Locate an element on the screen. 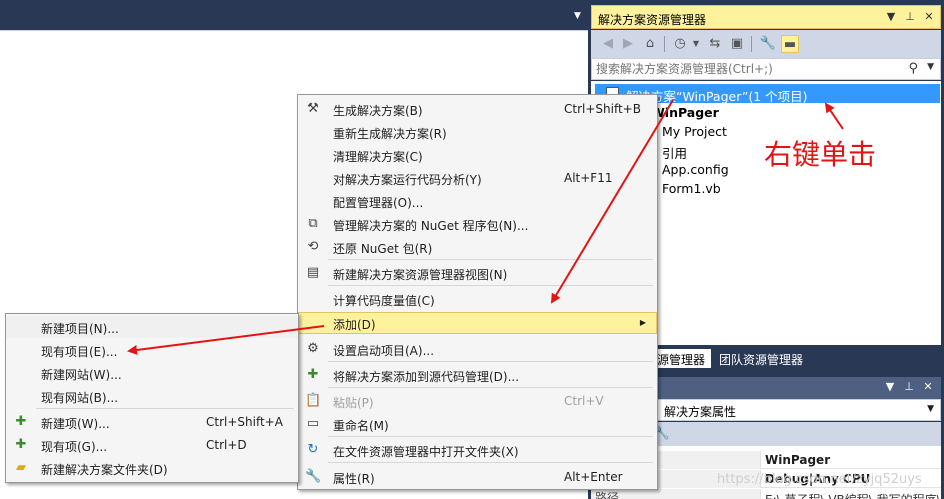 The width and height of the screenshot is (944, 499). arrow-to-add-item is located at coordinates (612, 201).